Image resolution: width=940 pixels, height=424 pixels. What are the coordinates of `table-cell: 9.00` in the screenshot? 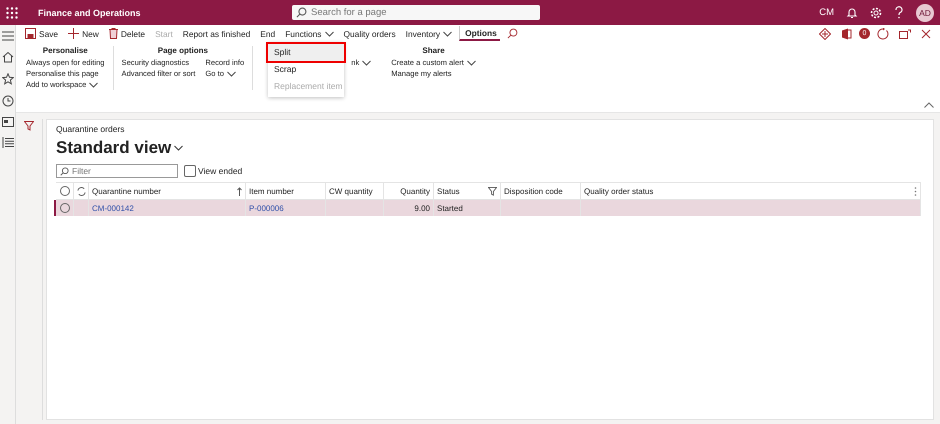 It's located at (422, 208).